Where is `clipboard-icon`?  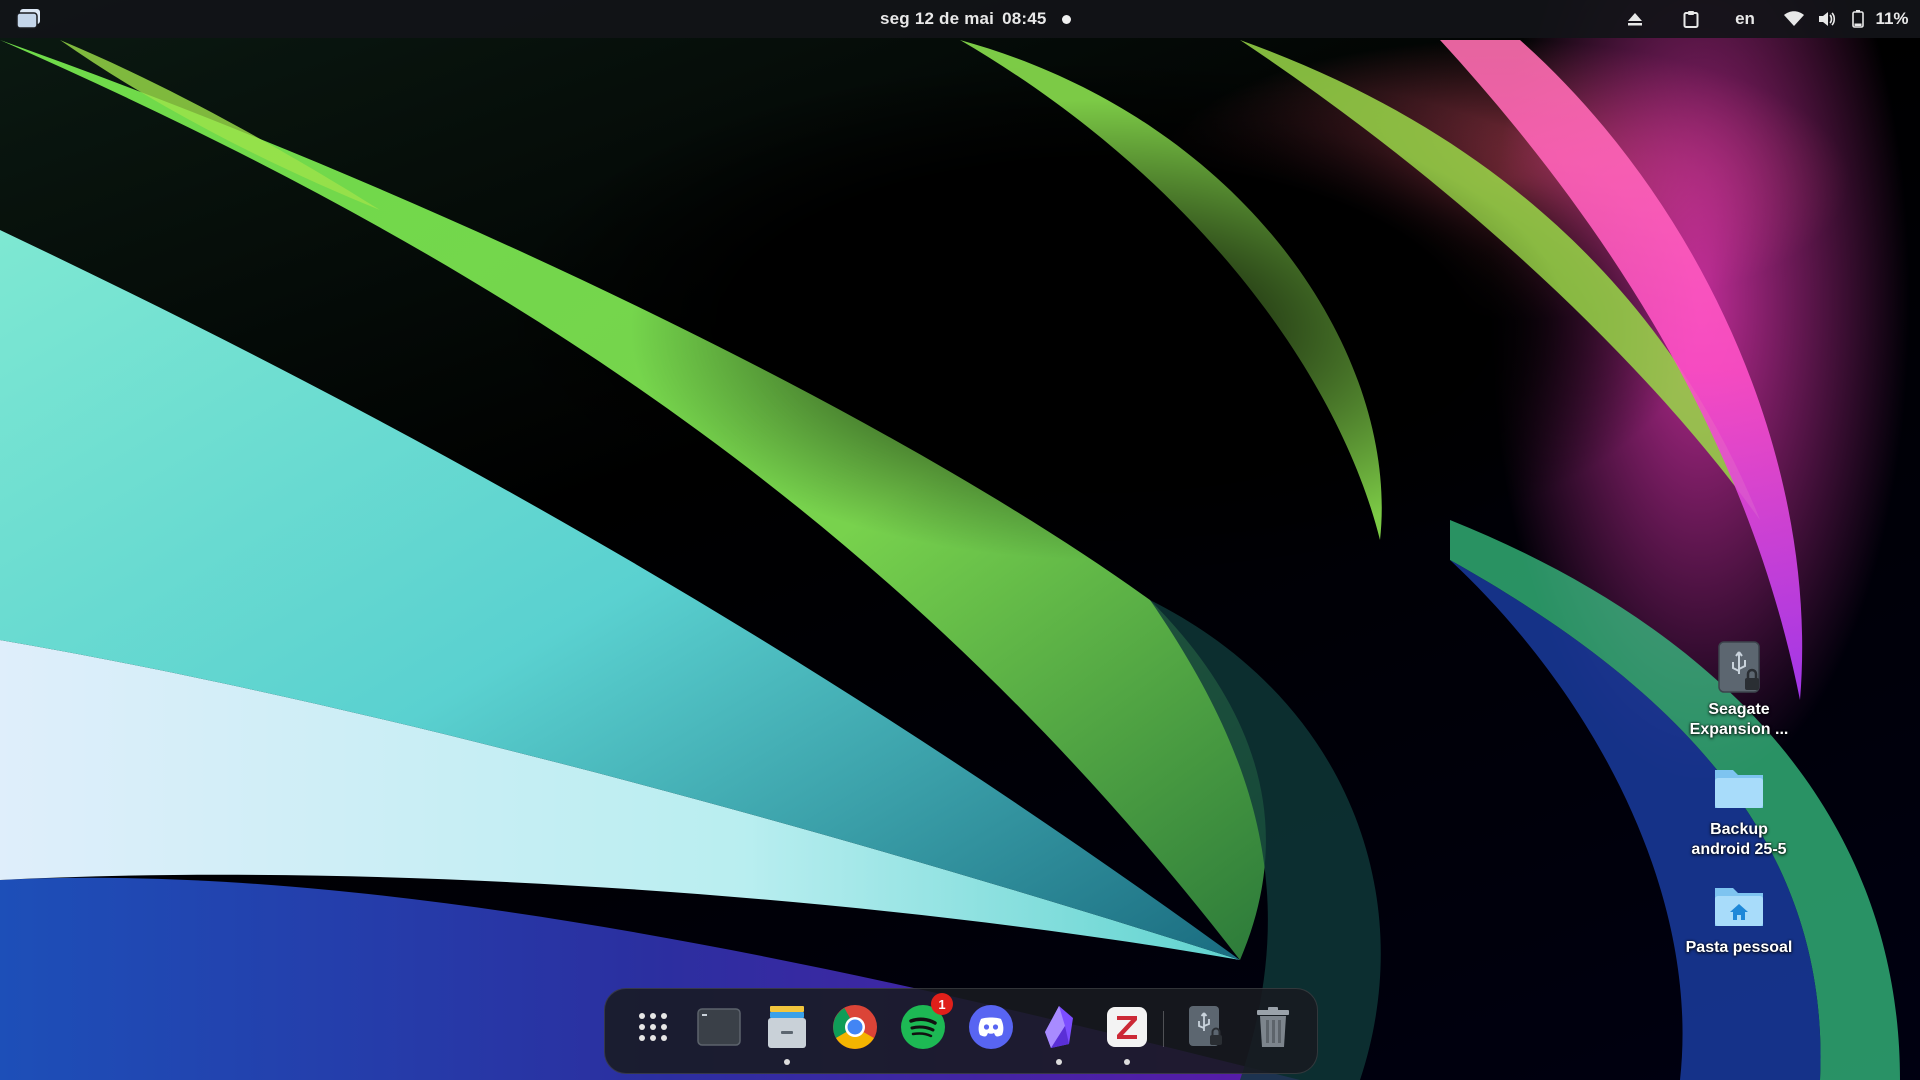
clipboard-icon is located at coordinates (1691, 19).